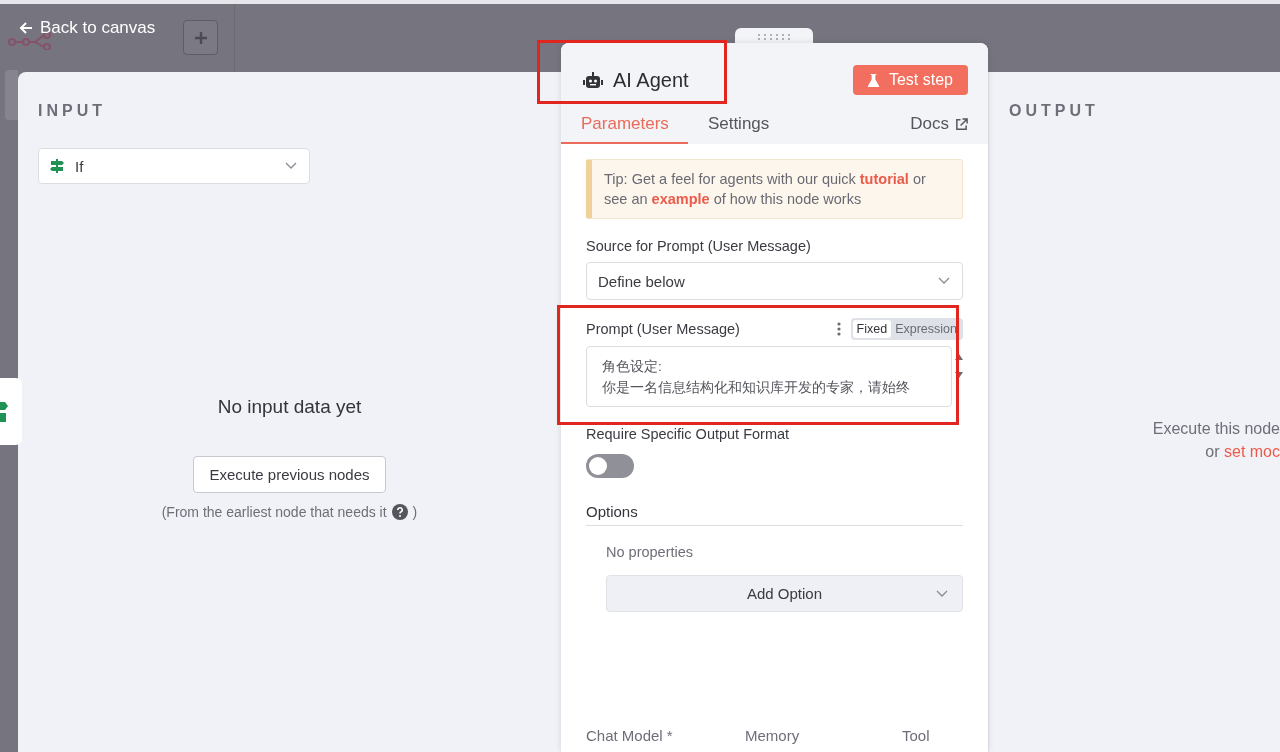 The width and height of the screenshot is (1280, 752). What do you see at coordinates (939, 125) in the screenshot?
I see `docs-link: Docs` at bounding box center [939, 125].